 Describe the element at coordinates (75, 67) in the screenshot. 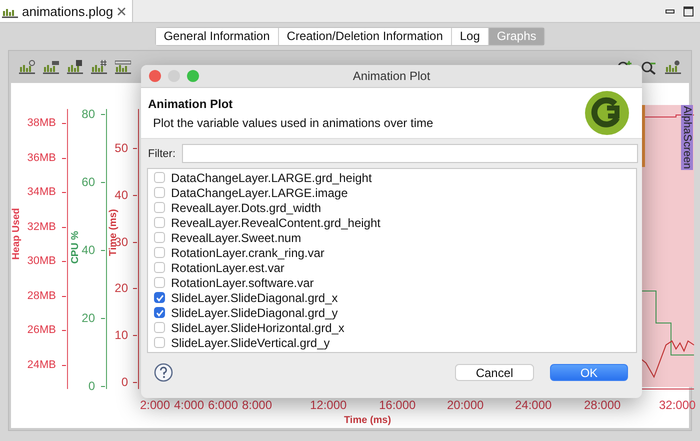

I see `chart-save-icon` at that location.